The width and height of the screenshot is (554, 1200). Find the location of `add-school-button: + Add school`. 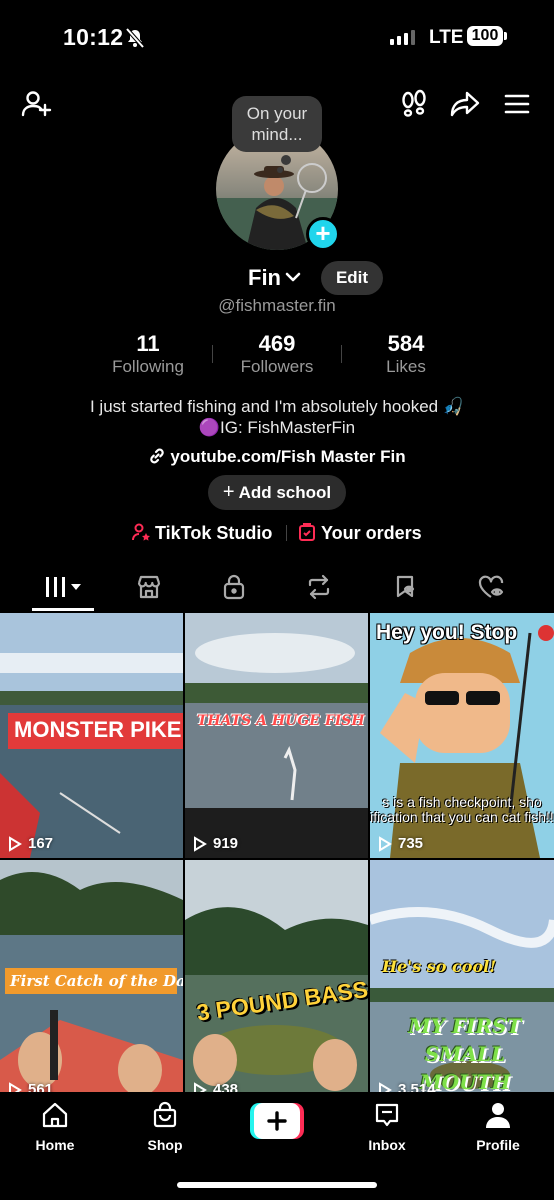

add-school-button: + Add school is located at coordinates (277, 492).